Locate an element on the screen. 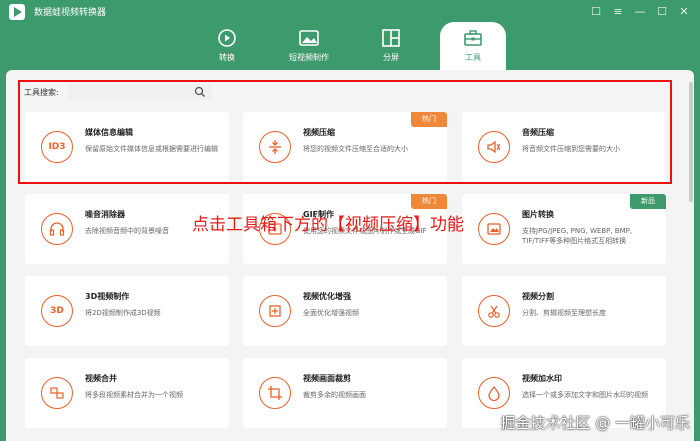 The image size is (700, 441). tool-card-3d-video: 3D 3D视频制作 将2D视频制作成3D视频 is located at coordinates (127, 311).